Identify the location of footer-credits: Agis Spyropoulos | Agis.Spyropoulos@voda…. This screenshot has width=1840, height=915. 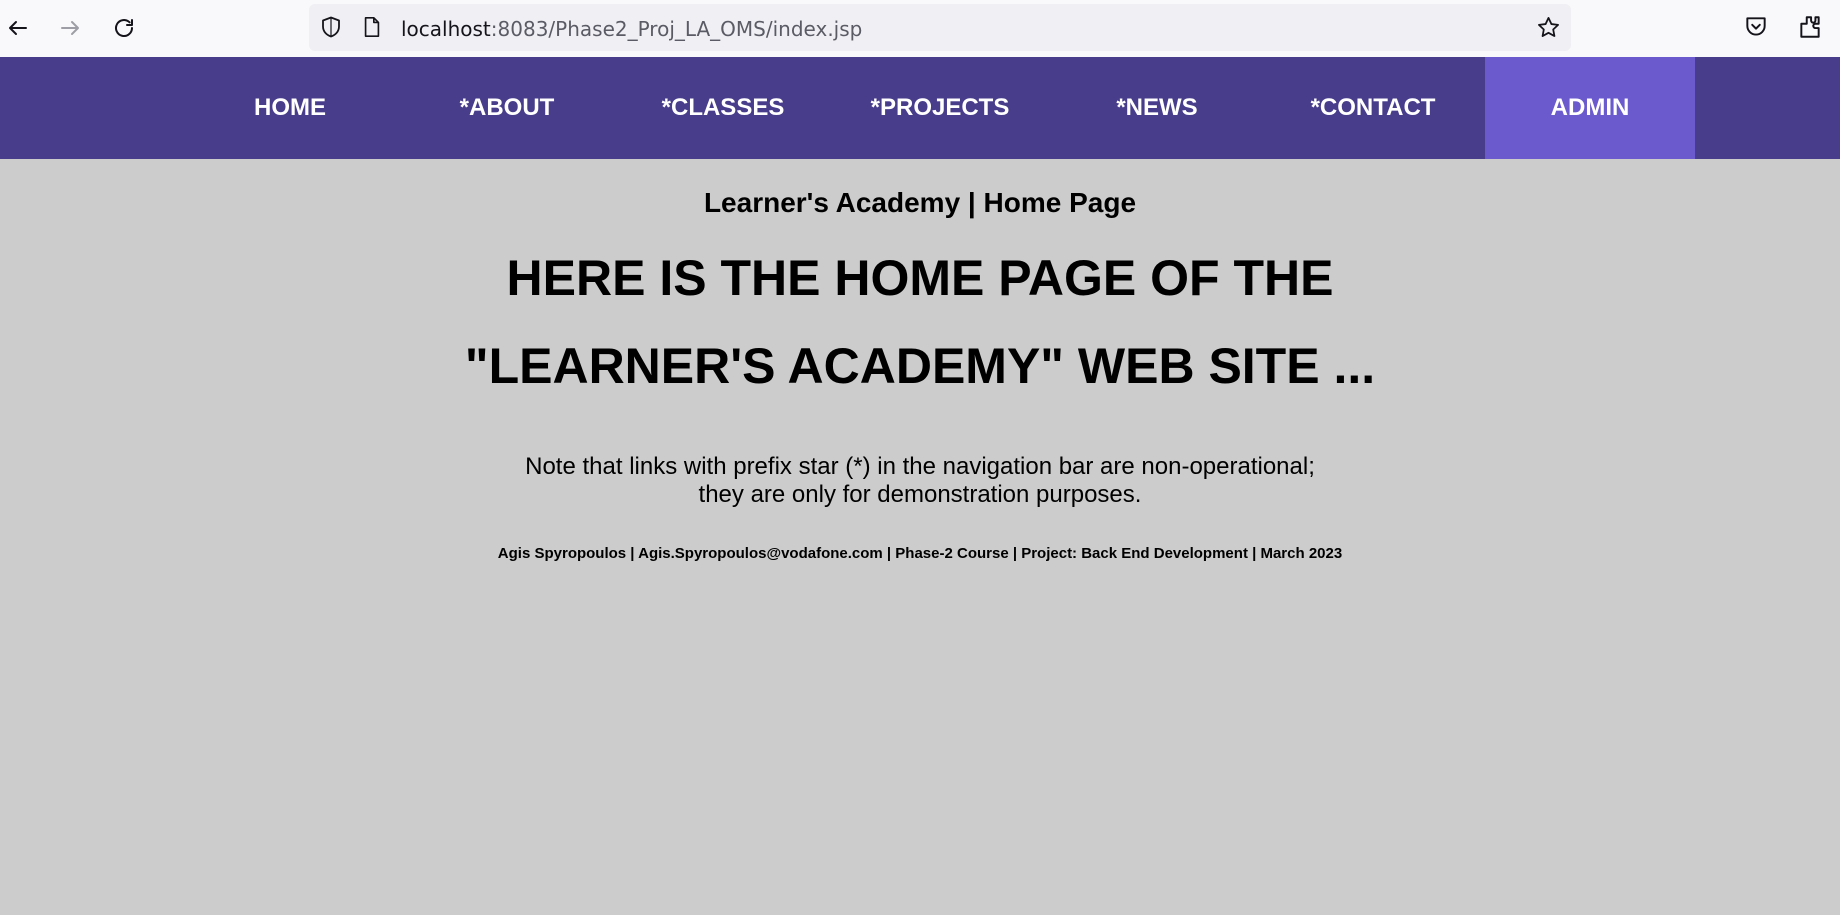
(920, 553).